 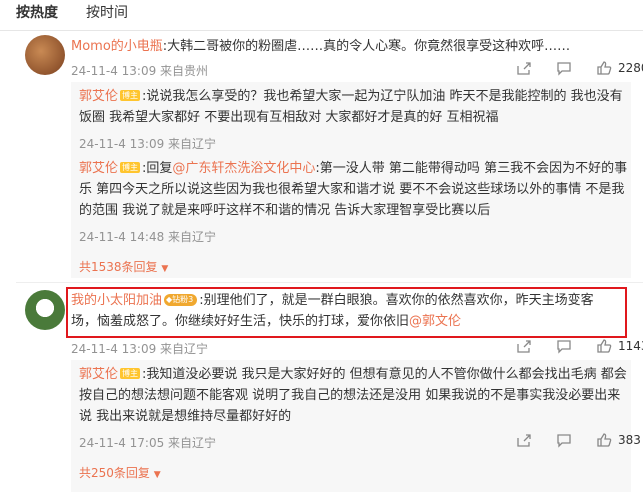 I want to click on reply-meta: 24-11-4 14:48 来自辽宁, so click(x=148, y=237).